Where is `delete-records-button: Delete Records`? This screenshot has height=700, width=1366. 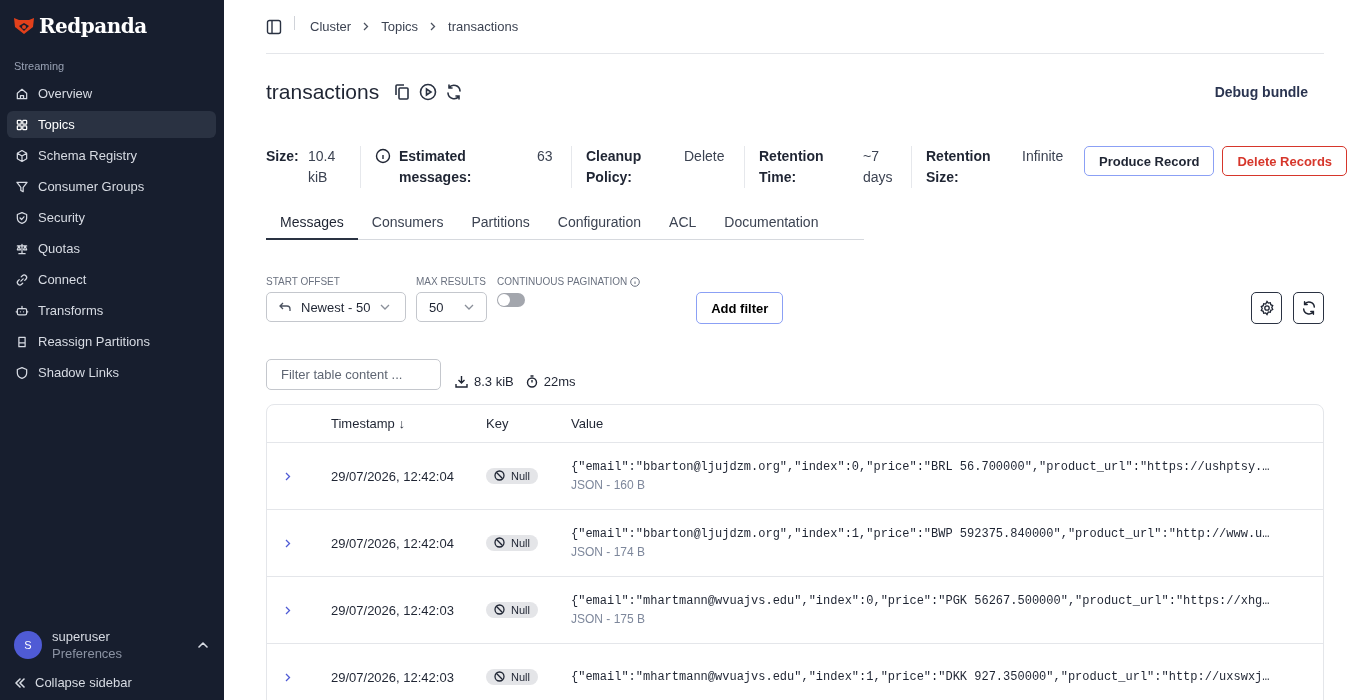 delete-records-button: Delete Records is located at coordinates (1285, 161).